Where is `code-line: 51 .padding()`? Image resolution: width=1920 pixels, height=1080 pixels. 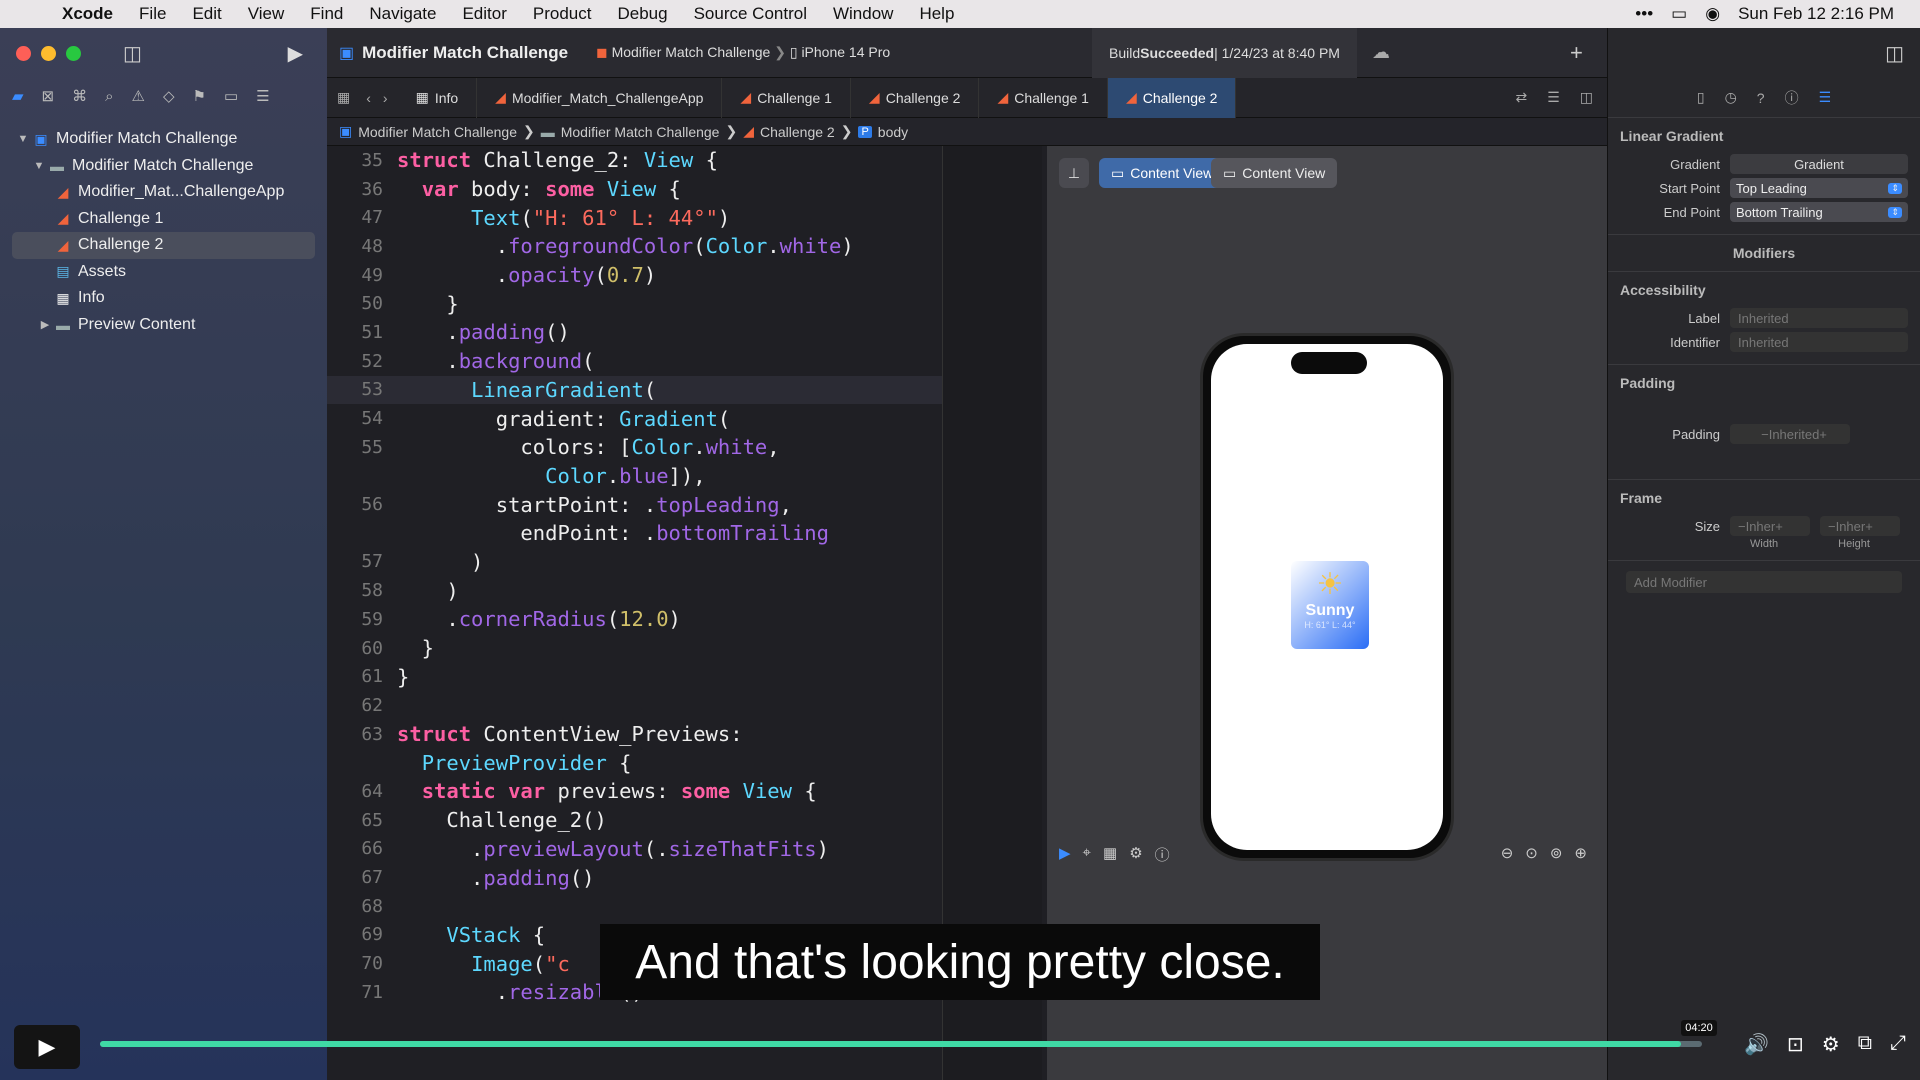 code-line: 51 .padding() is located at coordinates (634, 332).